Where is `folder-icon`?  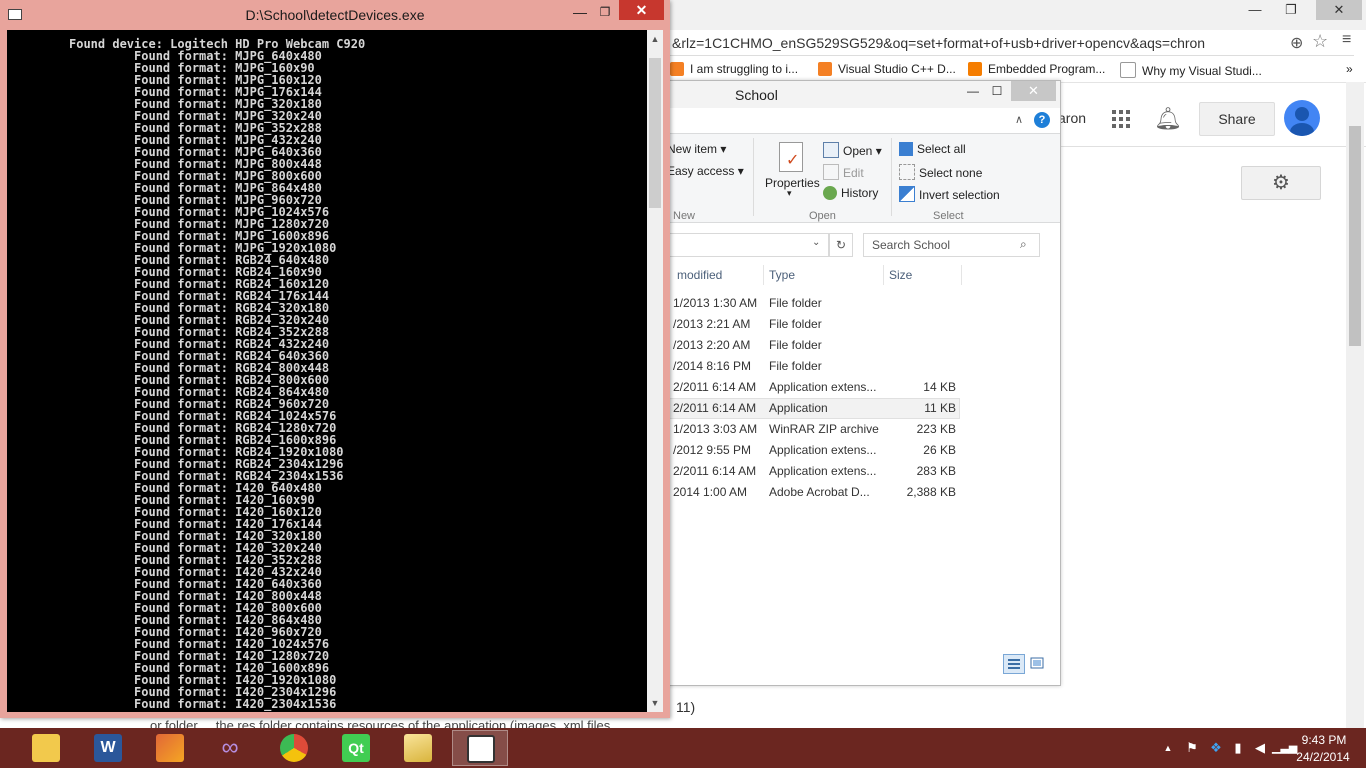
folder-icon is located at coordinates (418, 748).